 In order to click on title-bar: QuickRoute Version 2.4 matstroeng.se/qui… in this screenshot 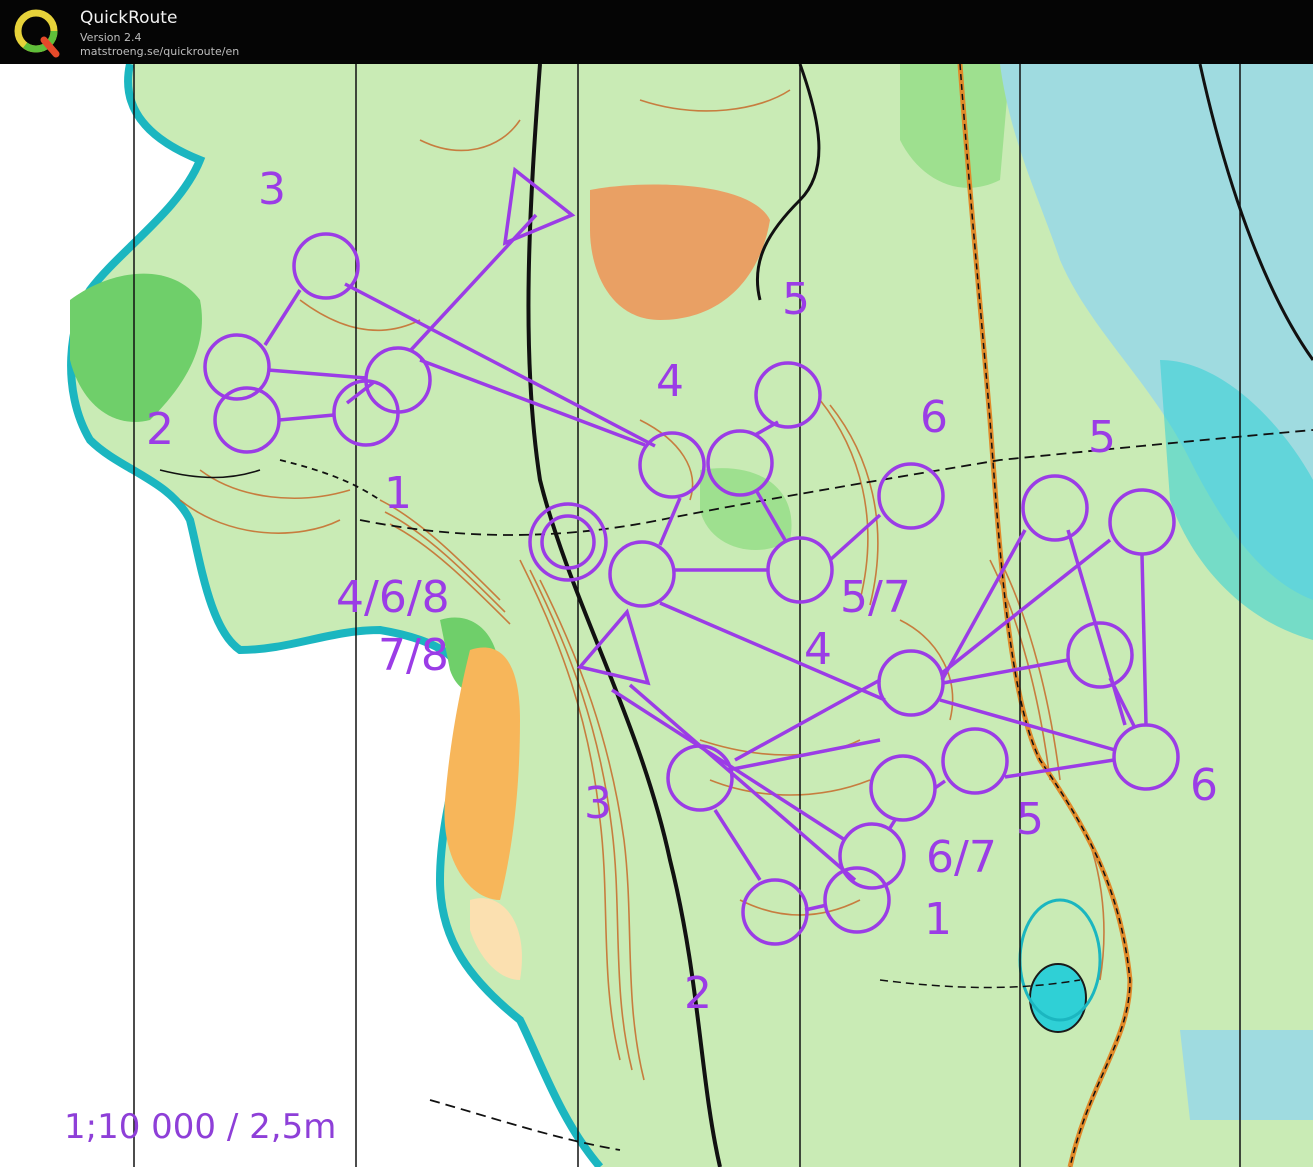, I will do `click(656, 32)`.